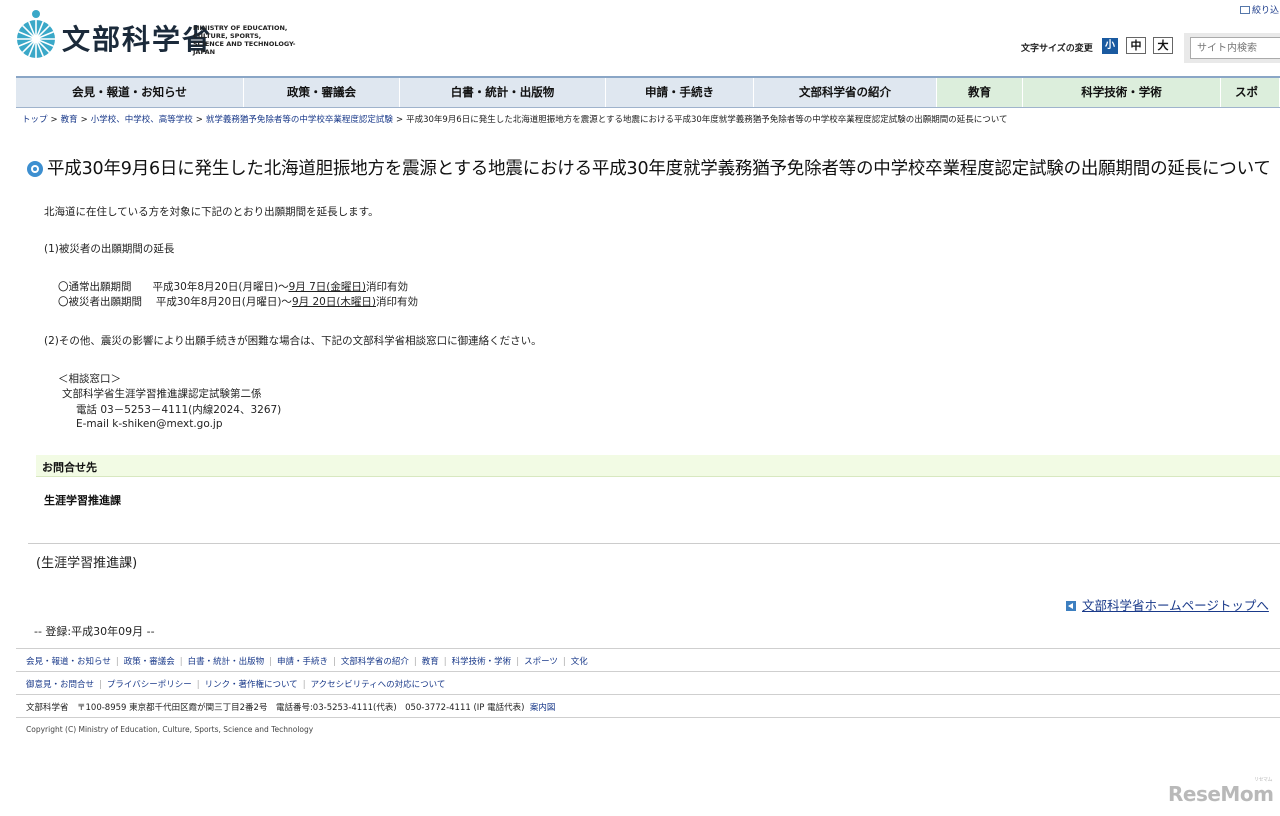 This screenshot has height=816, width=1280. I want to click on breadcrumb-link: 教育, so click(69, 120).